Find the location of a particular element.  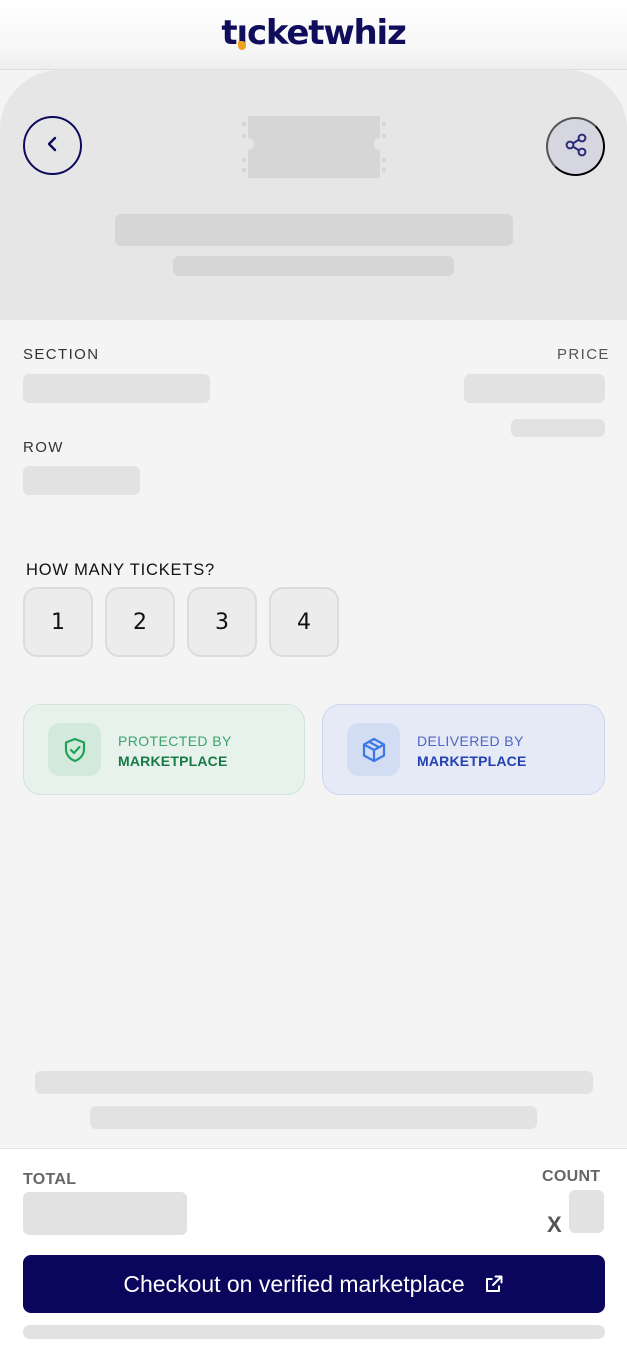

count-value-placeholder is located at coordinates (586, 1211).